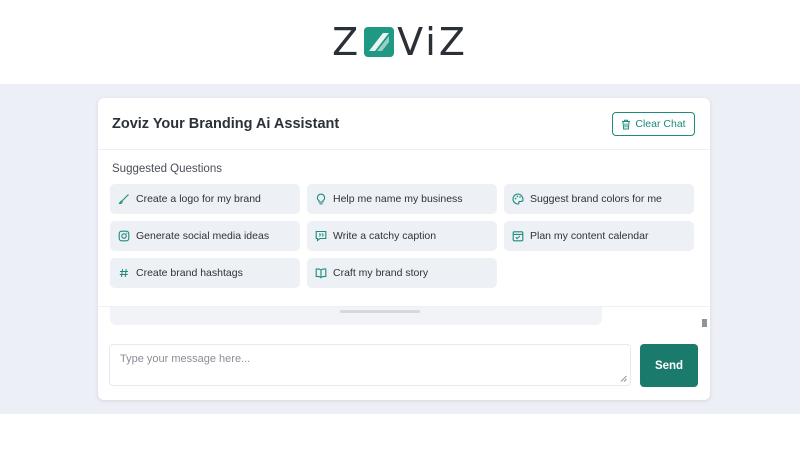 The height and width of the screenshot is (450, 800). I want to click on suggestion-brand-colors: Suggest brand colors for me, so click(599, 199).